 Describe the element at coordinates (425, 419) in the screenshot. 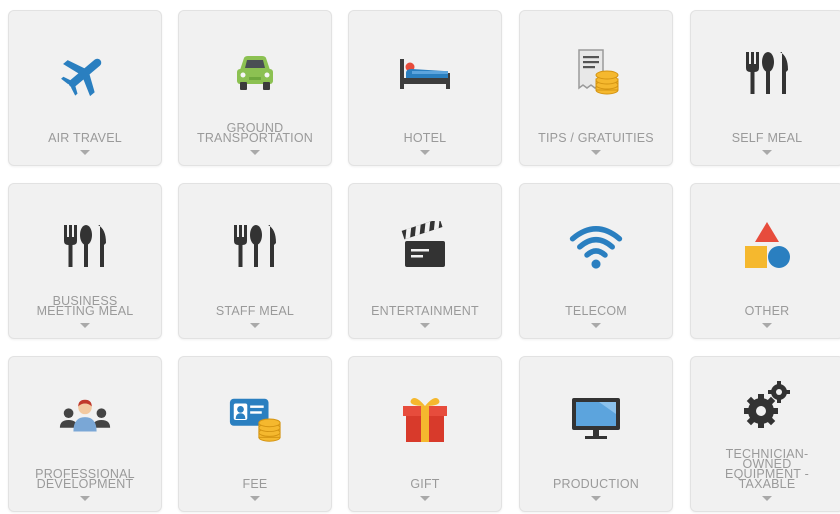

I see `gift-icon` at that location.